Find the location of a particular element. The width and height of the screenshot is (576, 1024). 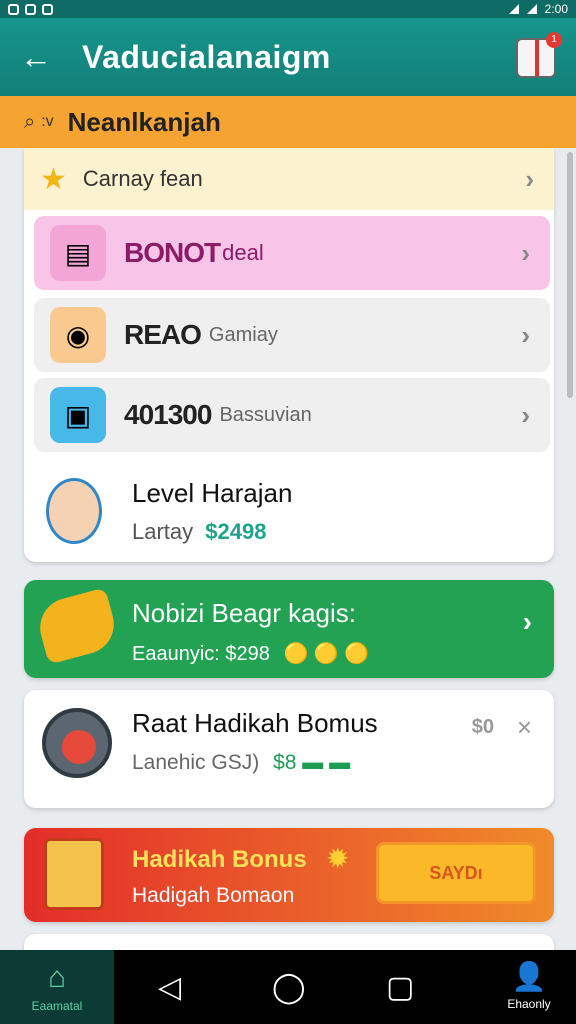

guitar-icon is located at coordinates (77, 626).